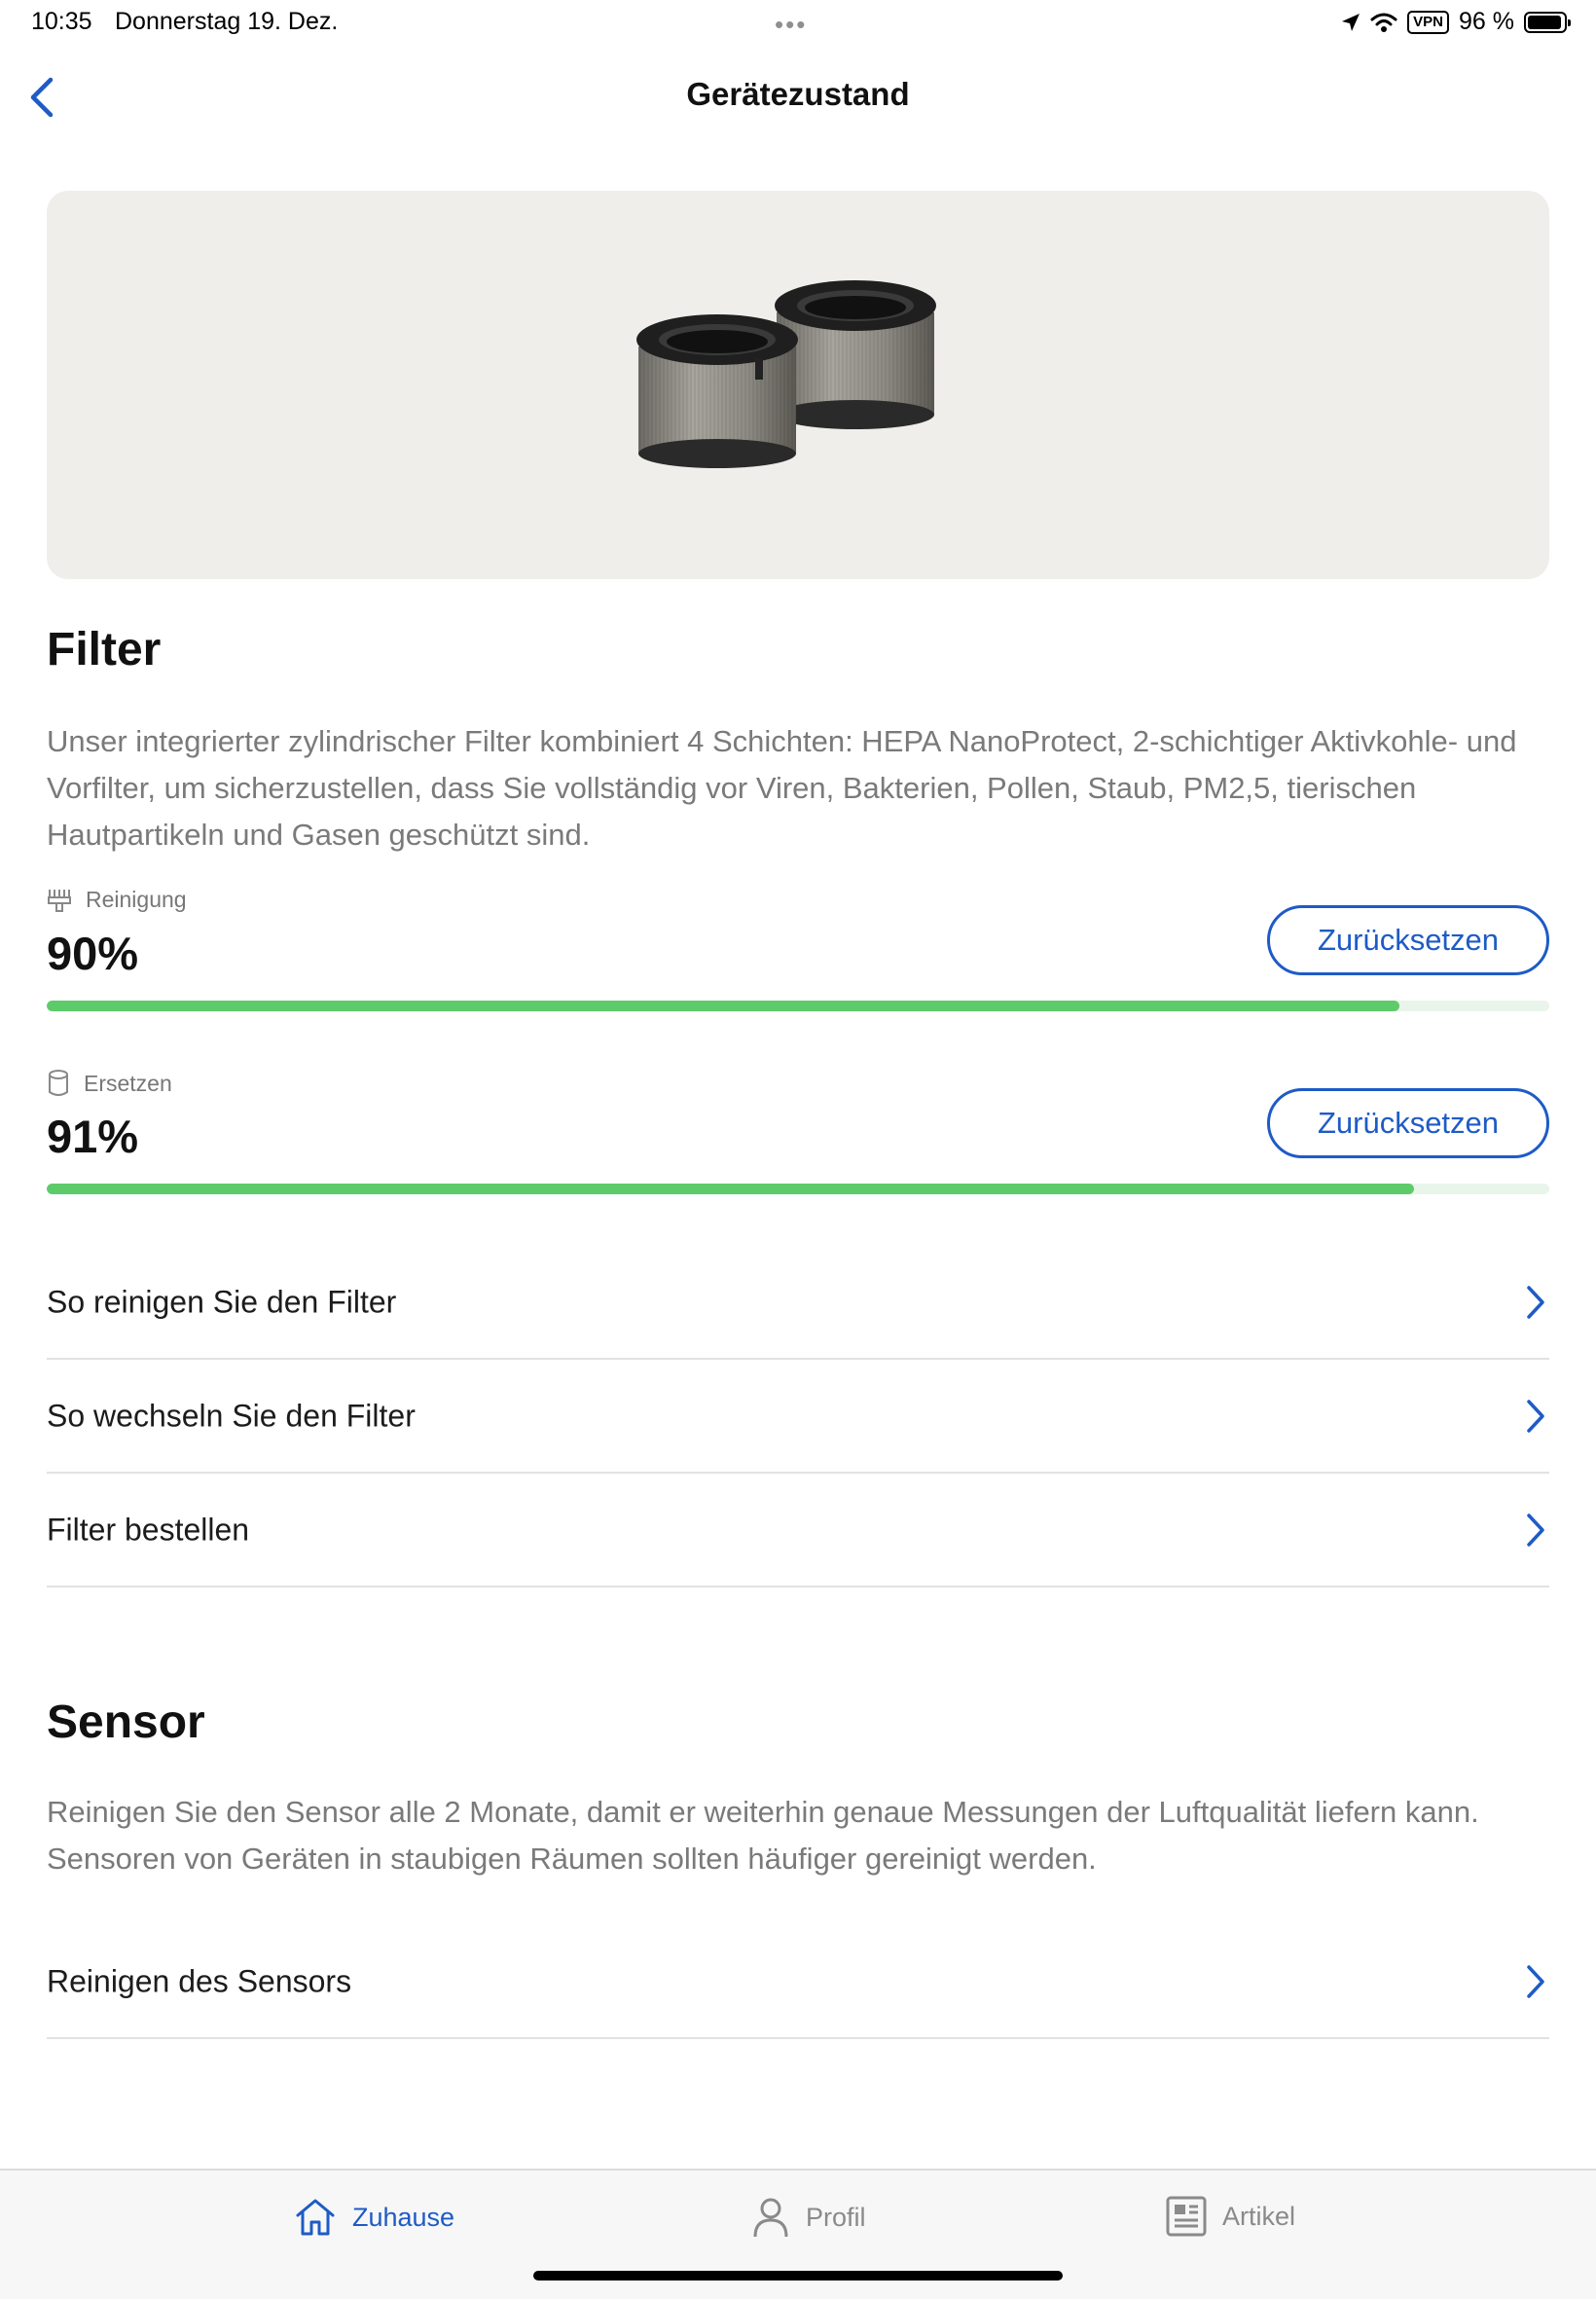 The width and height of the screenshot is (1596, 2299). What do you see at coordinates (798, 2276) in the screenshot?
I see `home-indicator` at bounding box center [798, 2276].